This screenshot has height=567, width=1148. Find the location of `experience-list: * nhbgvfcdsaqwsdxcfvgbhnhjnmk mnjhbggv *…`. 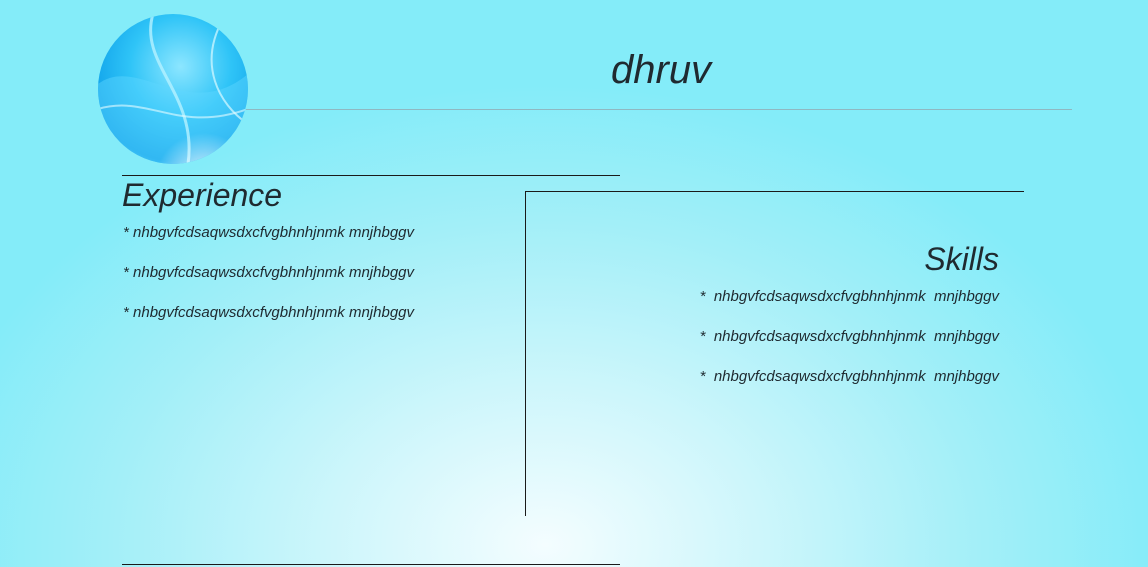

experience-list: * nhbgvfcdsaqwsdxcfvgbhnhjnmk mnjhbggv *… is located at coordinates (268, 284).